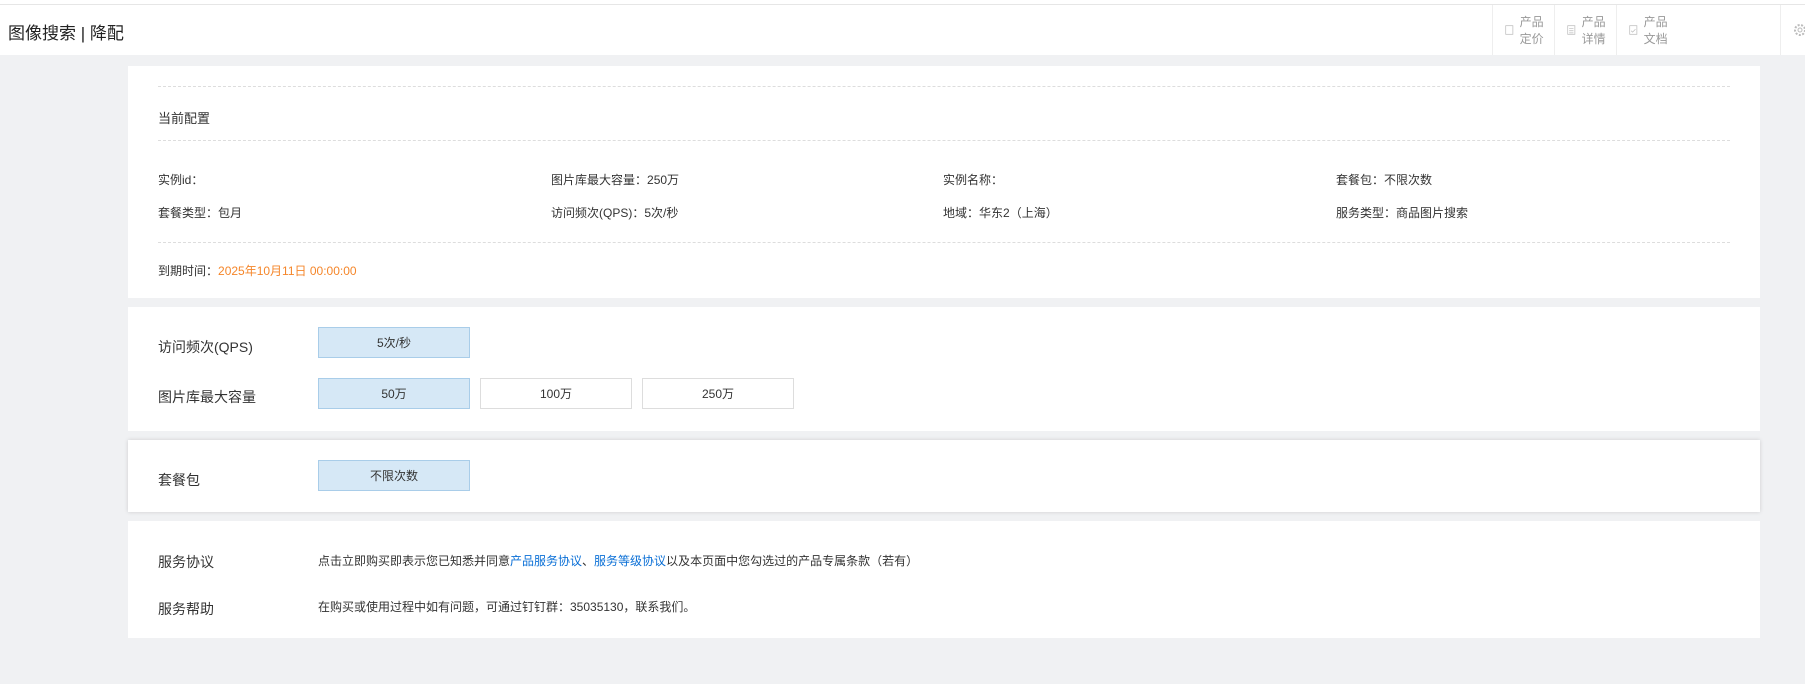 This screenshot has height=684, width=1805. Describe the element at coordinates (186, 609) in the screenshot. I see `help-label: 服务帮助` at that location.